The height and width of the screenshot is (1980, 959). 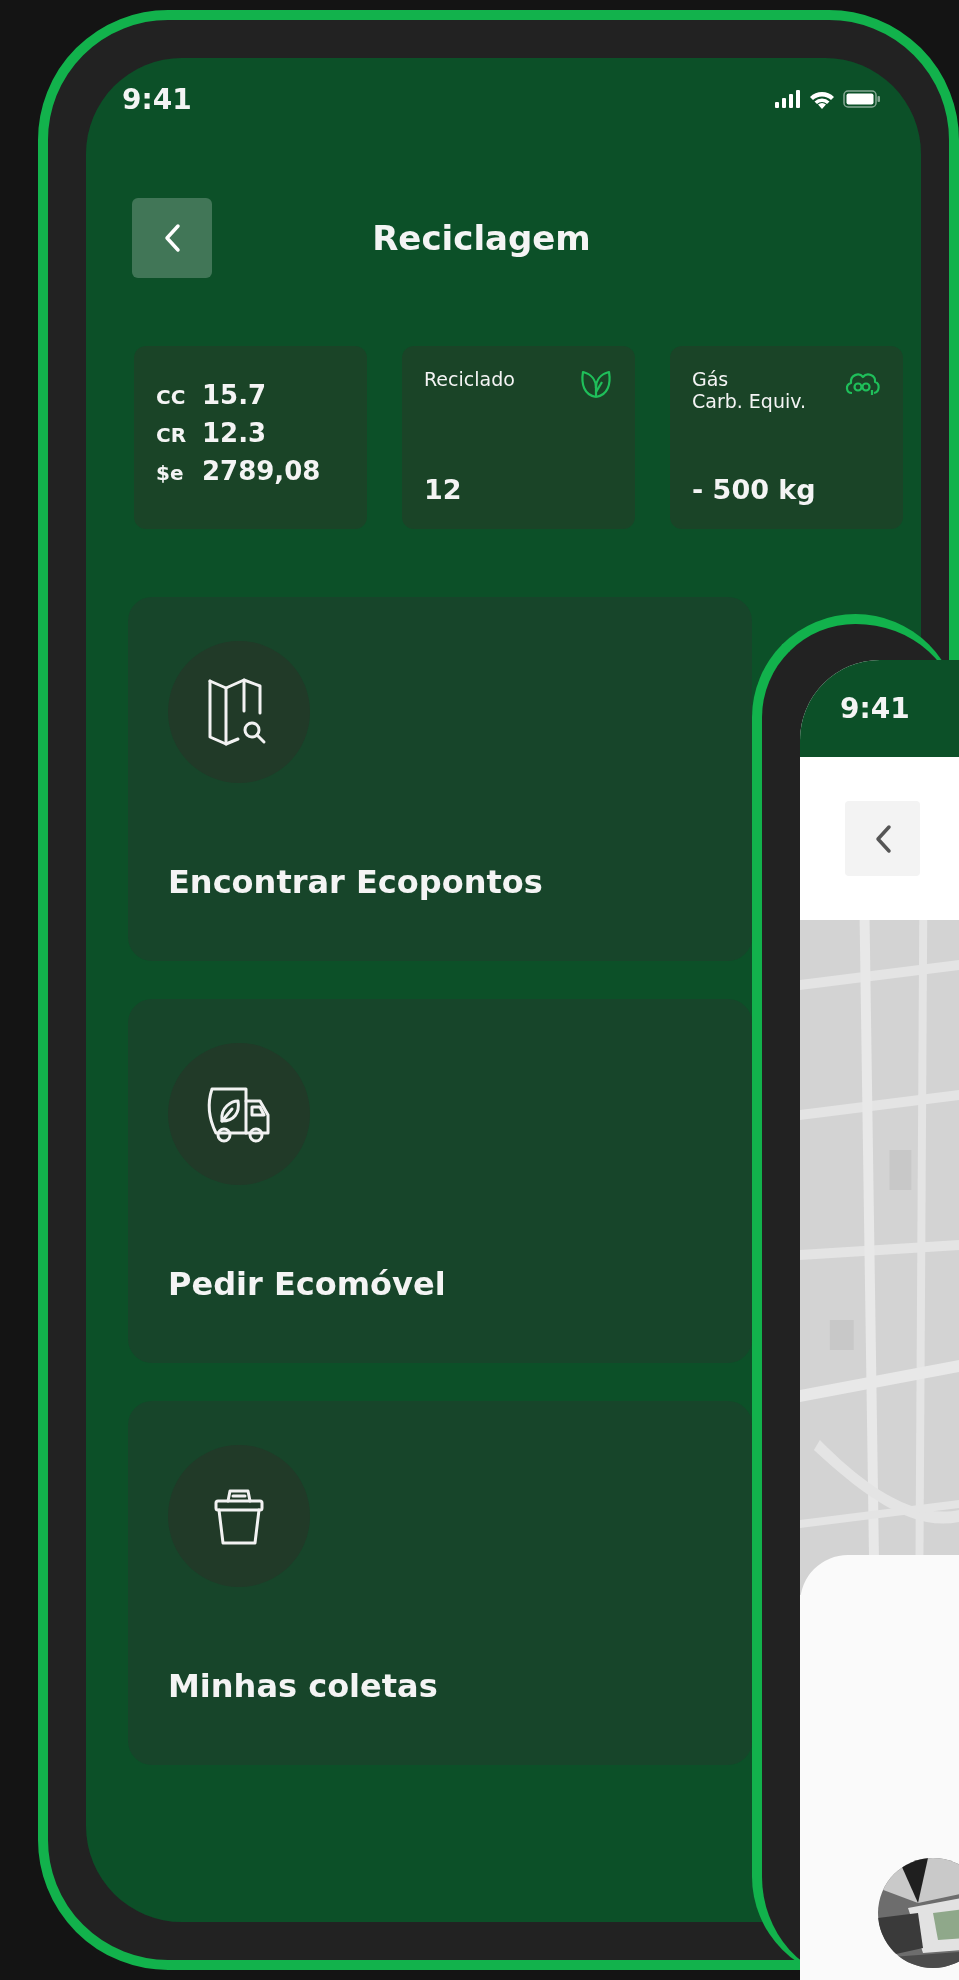 I want to click on balance-value: 2789,08, so click(x=262, y=471).